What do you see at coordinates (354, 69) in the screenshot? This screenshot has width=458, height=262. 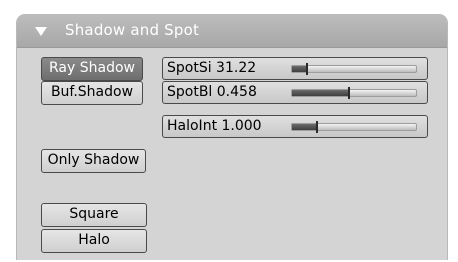 I see `spot-size-track` at bounding box center [354, 69].